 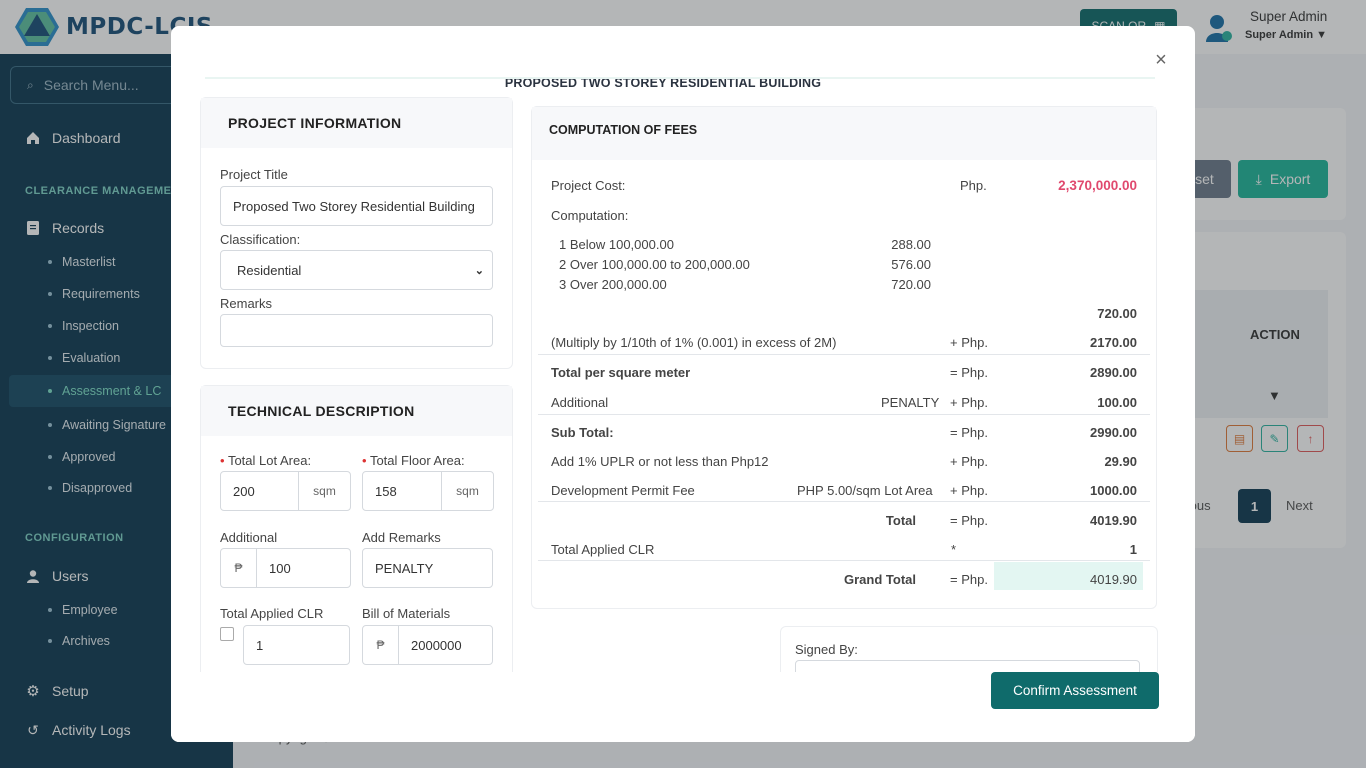 I want to click on add-remarks-label: Add Remarks, so click(x=401, y=537).